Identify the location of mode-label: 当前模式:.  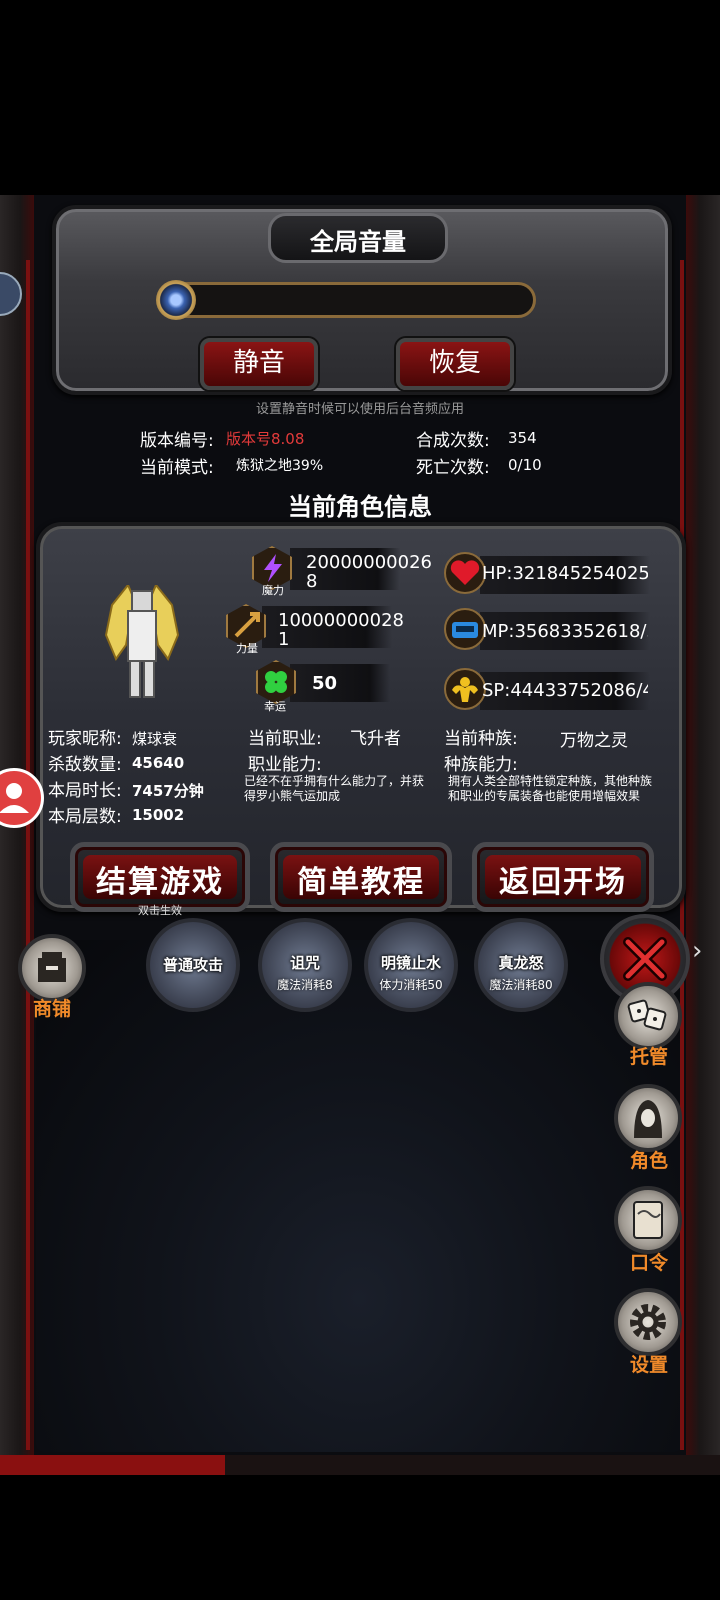
(177, 468).